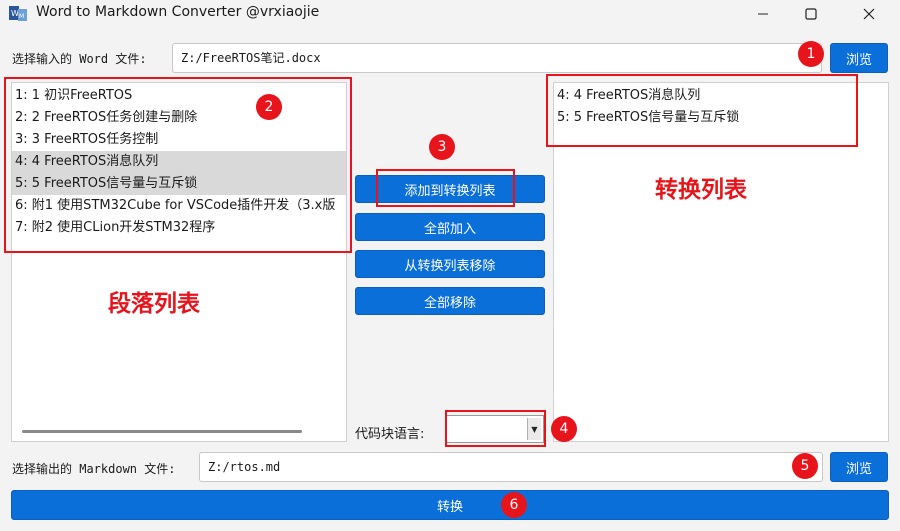  I want to click on remove-all-button: 全部移除, so click(450, 301).